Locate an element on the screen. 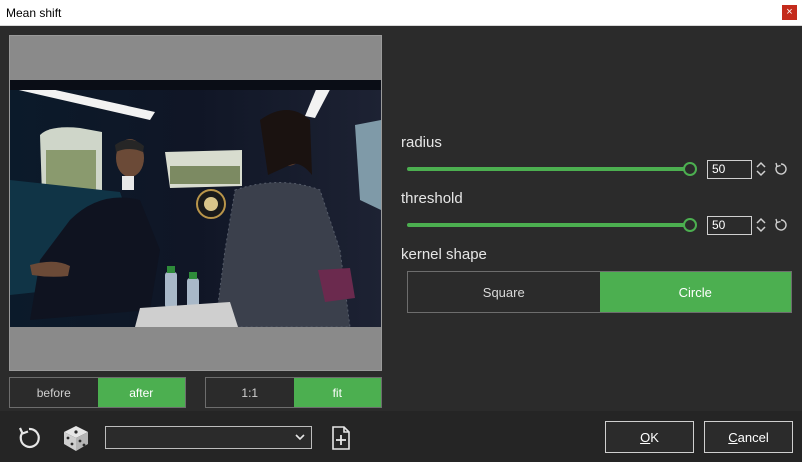 Image resolution: width=802 pixels, height=462 pixels. before-button: before is located at coordinates (54, 392).